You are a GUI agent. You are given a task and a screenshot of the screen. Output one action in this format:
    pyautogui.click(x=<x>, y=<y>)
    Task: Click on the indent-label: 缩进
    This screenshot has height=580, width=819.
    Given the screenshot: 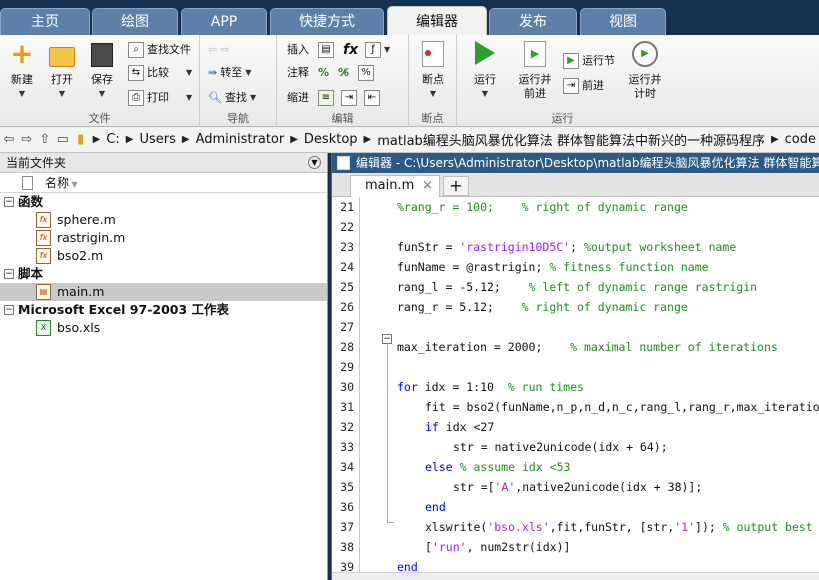 What is the action you would take?
    pyautogui.click(x=298, y=97)
    